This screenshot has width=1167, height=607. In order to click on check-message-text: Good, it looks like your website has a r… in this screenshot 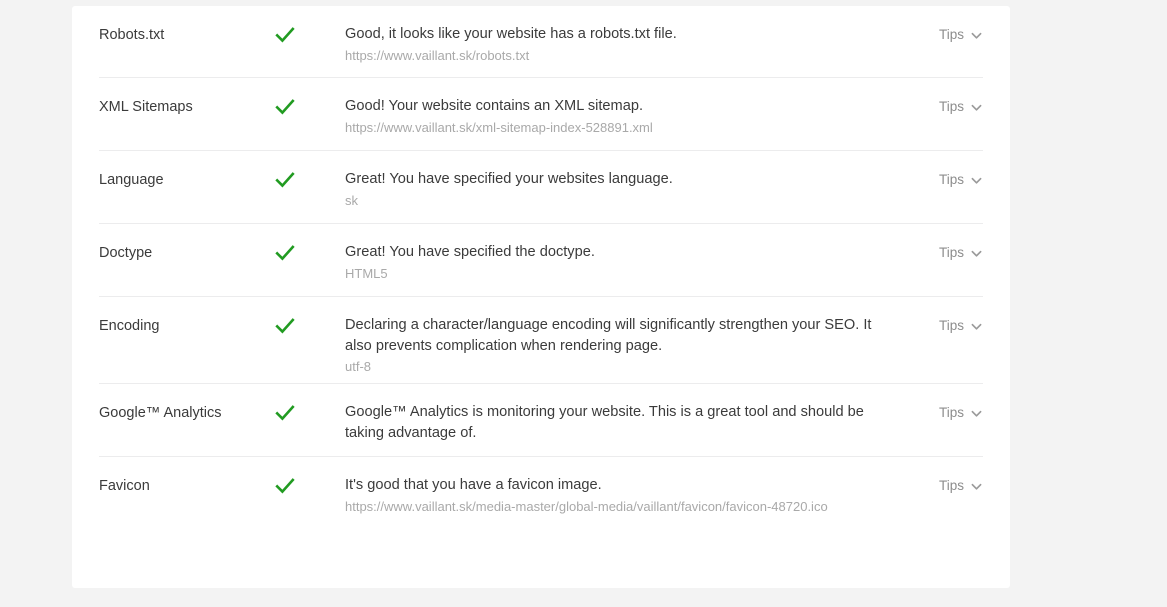, I will do `click(511, 34)`.